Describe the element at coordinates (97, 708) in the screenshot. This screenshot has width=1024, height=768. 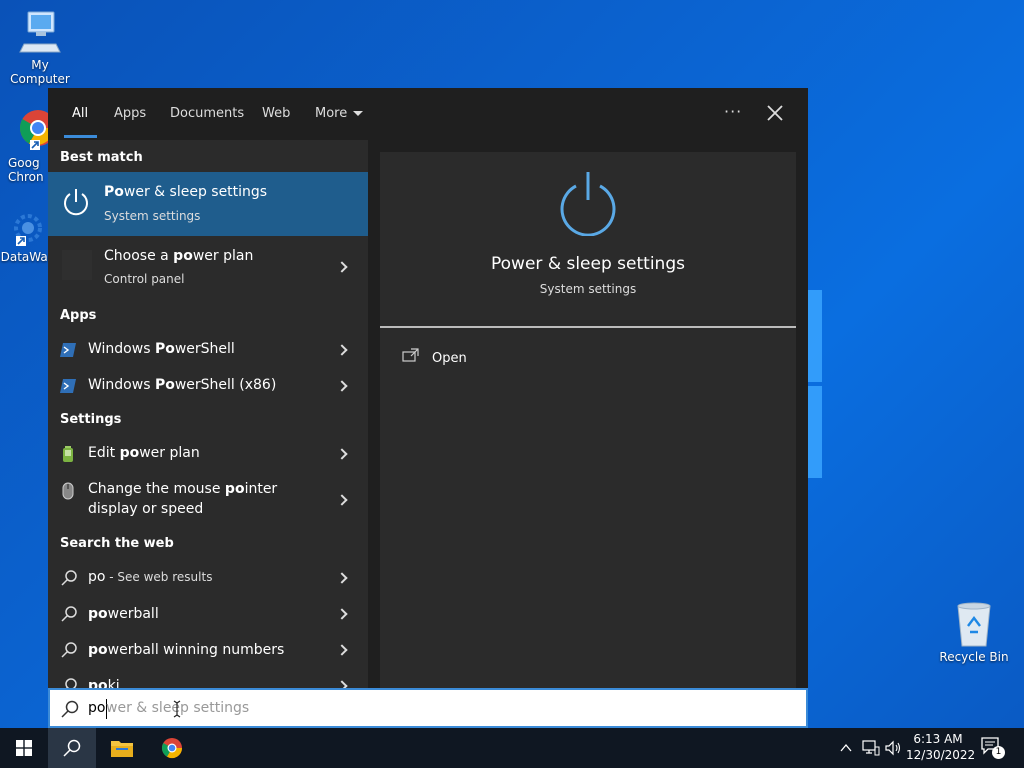
I see `search-typed-text: po` at that location.